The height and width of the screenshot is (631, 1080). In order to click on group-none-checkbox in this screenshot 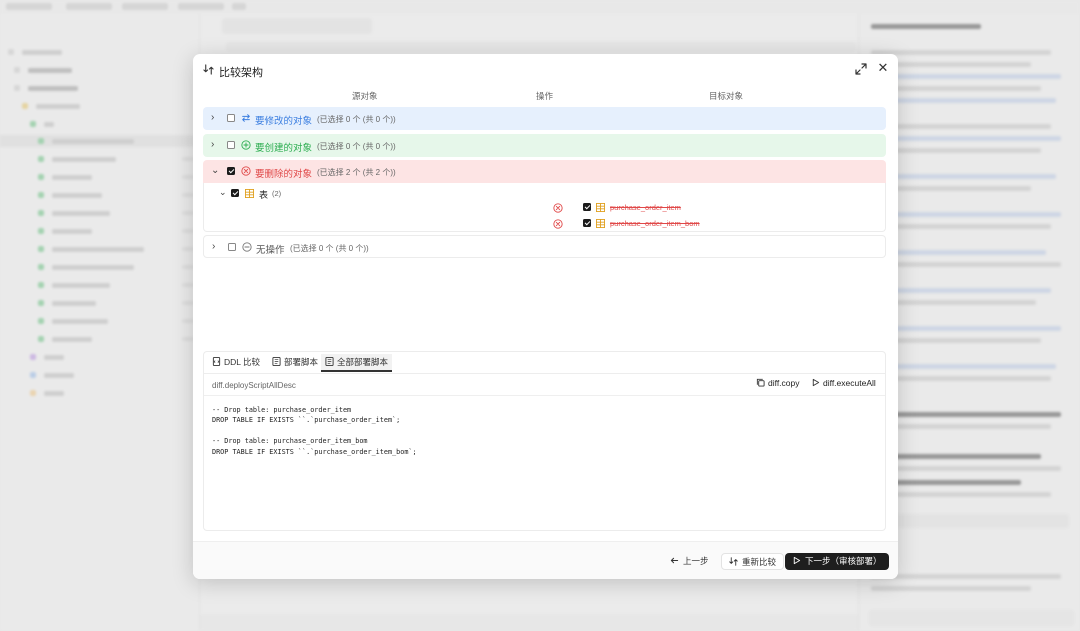, I will do `click(232, 247)`.